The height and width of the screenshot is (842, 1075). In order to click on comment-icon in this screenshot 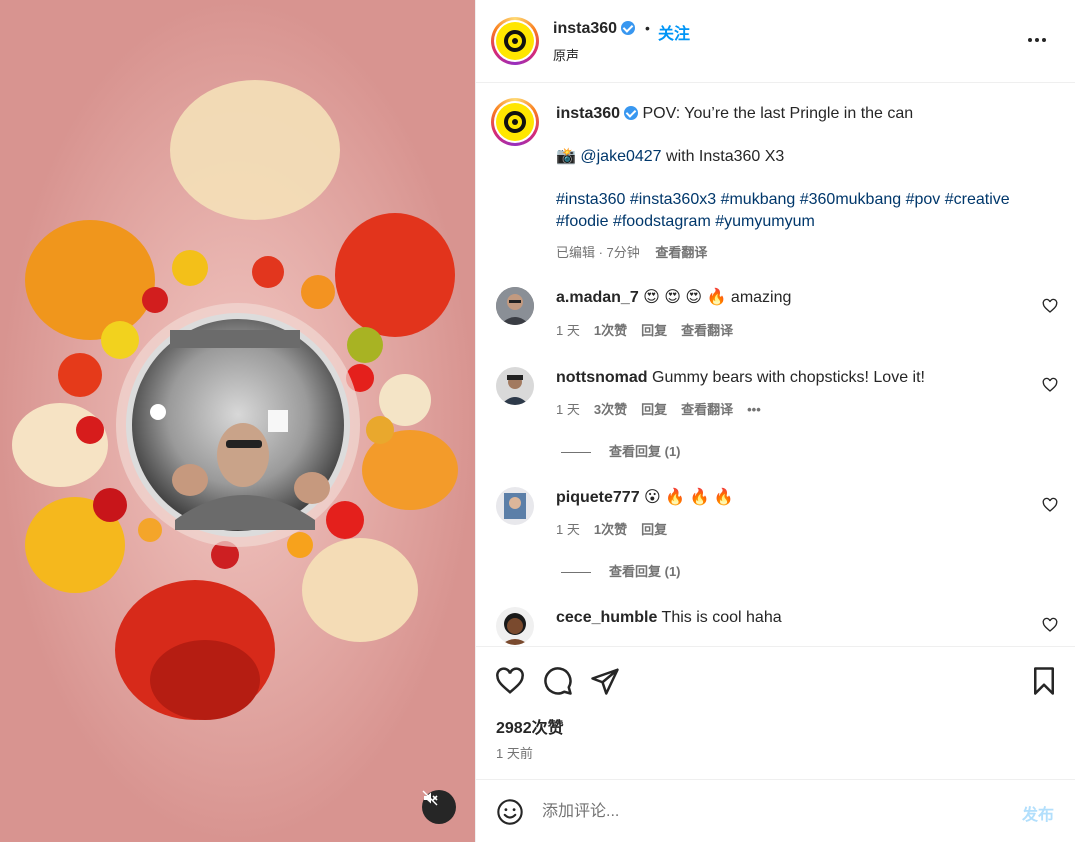, I will do `click(558, 681)`.